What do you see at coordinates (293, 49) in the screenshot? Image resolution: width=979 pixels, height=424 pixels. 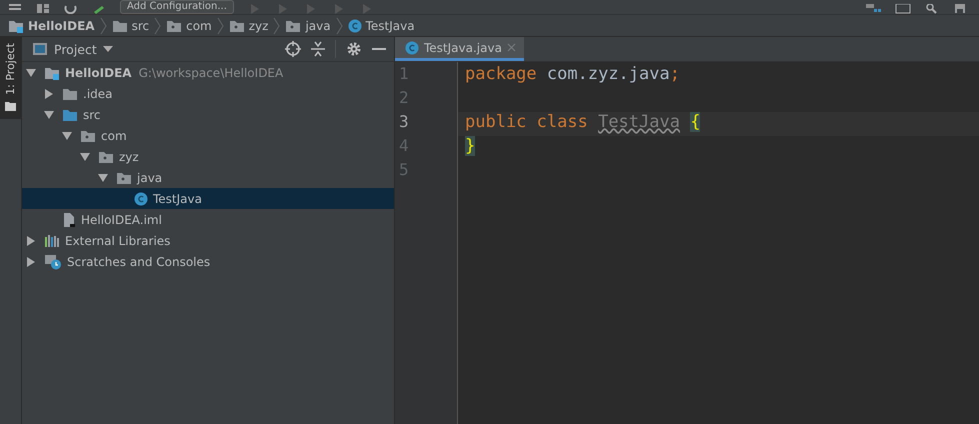 I see `locate-icon` at bounding box center [293, 49].